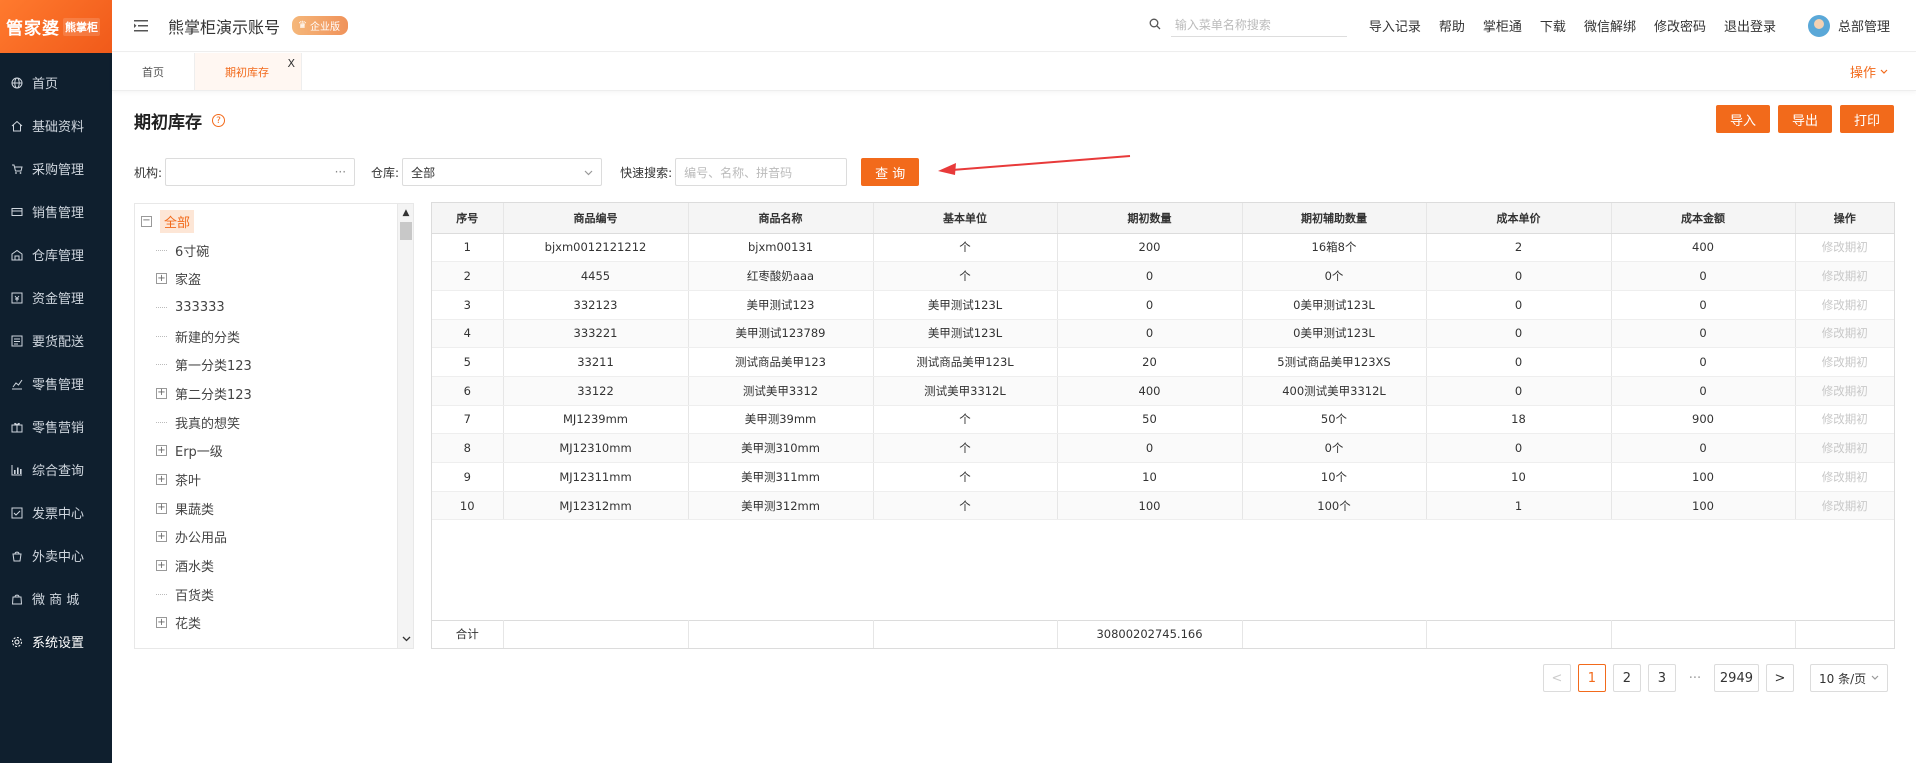 The height and width of the screenshot is (763, 1916). I want to click on tab-home: 首页, so click(153, 71).